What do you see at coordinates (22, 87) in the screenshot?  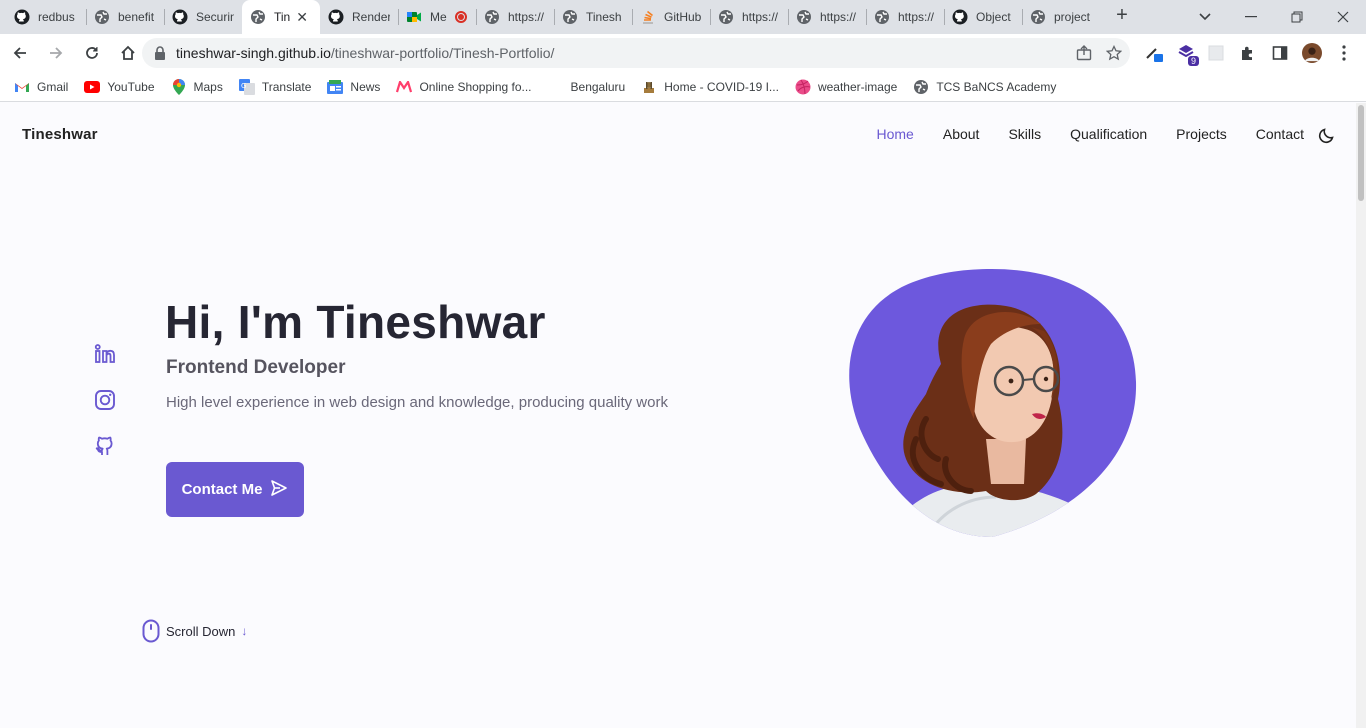 I see `gmail-icon` at bounding box center [22, 87].